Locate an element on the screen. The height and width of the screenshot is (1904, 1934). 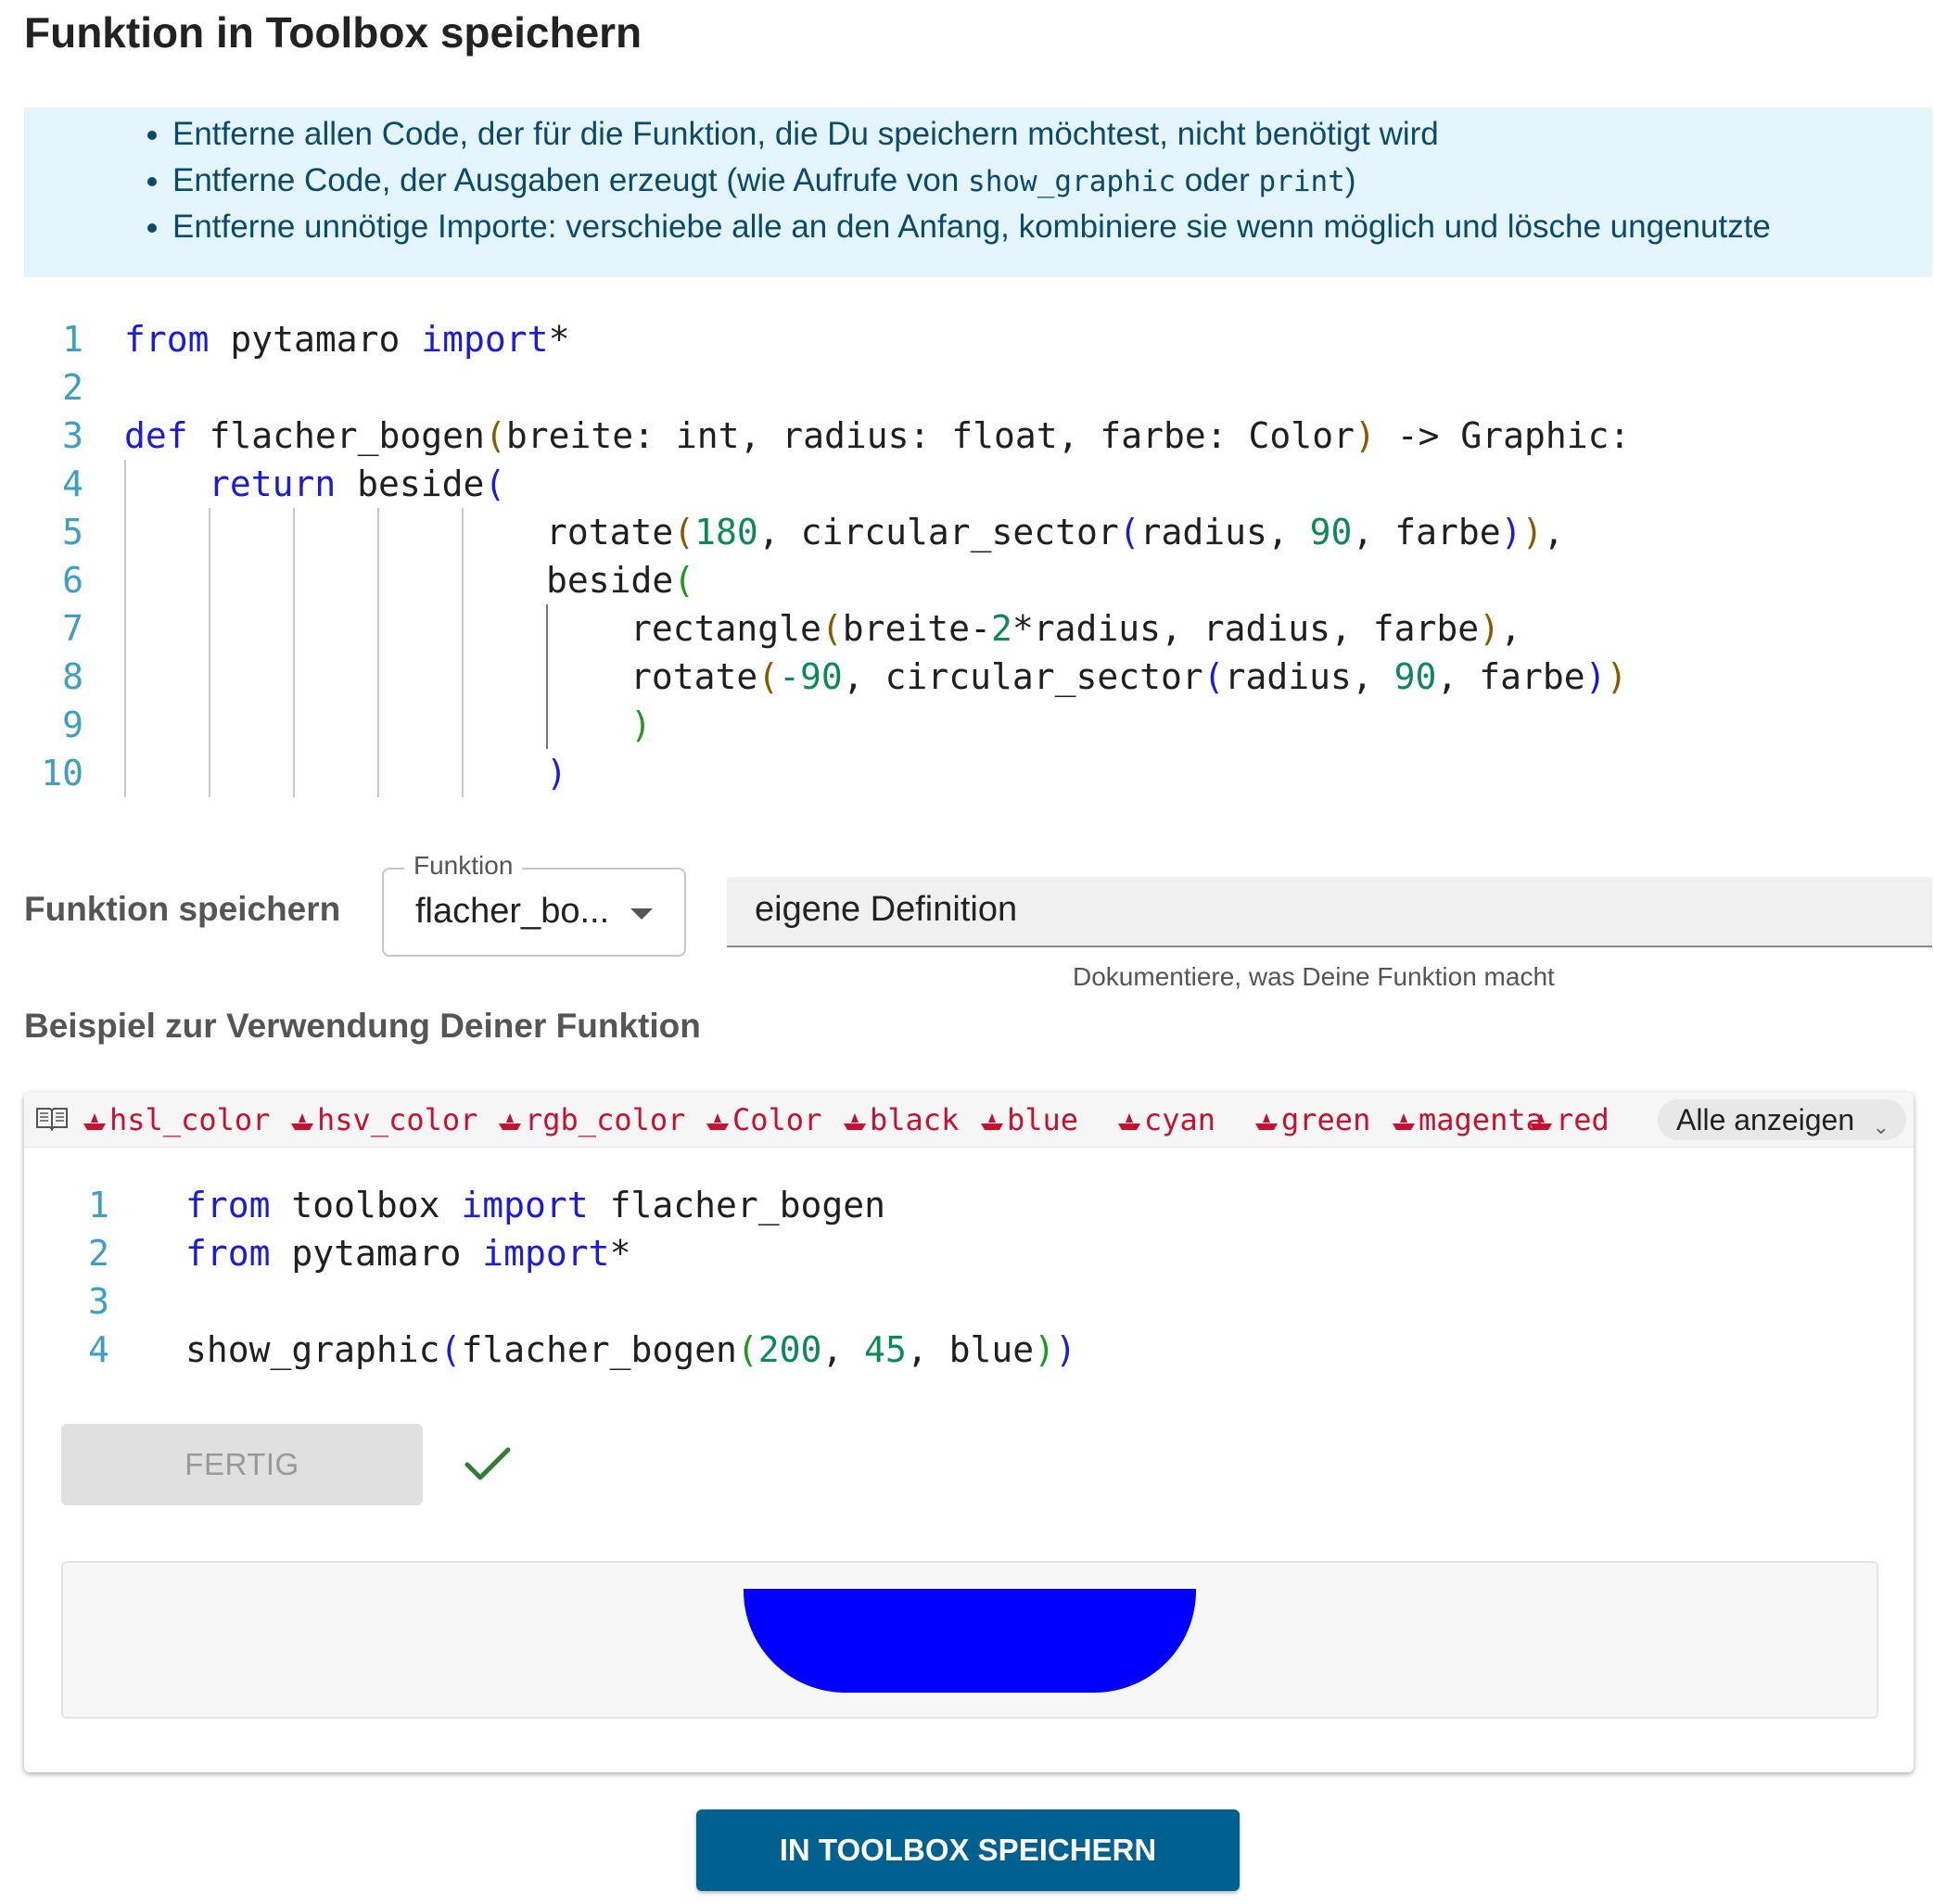
toolbox-chip: green is located at coordinates (1312, 1119).